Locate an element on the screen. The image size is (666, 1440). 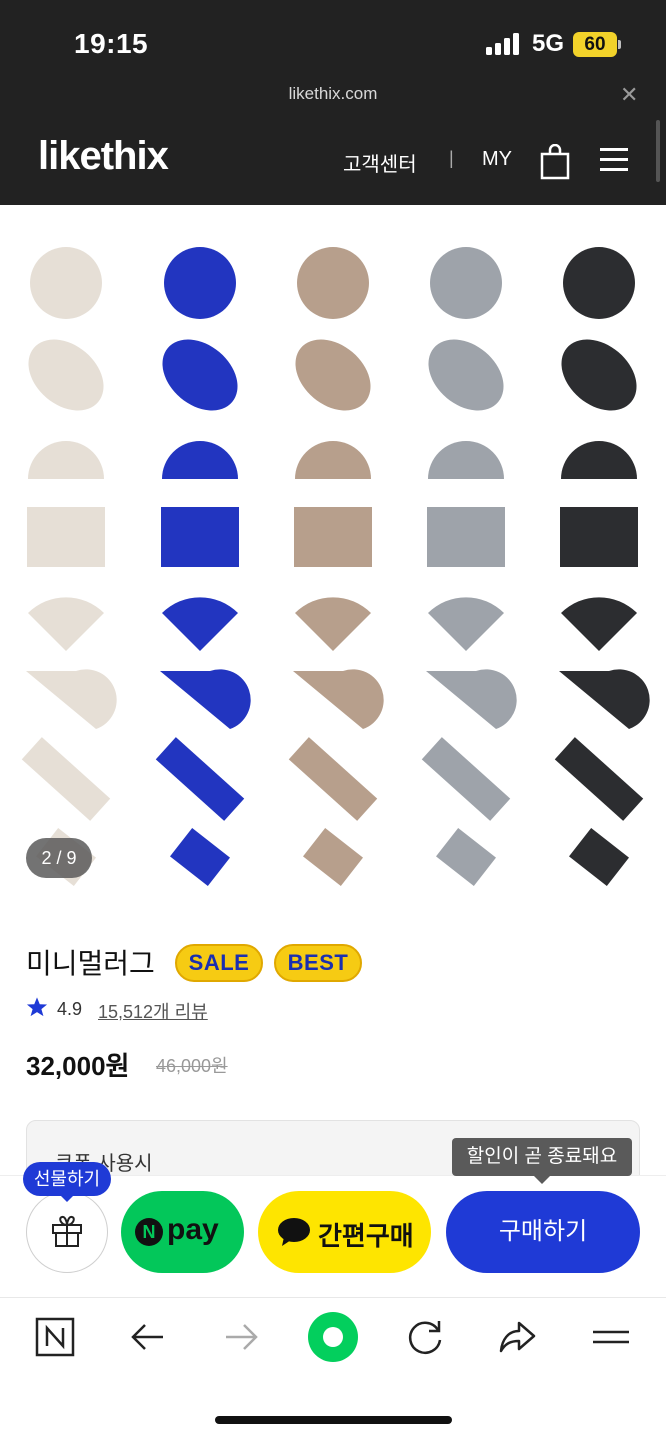
status-bar: 19:15 5G 60 is located at coordinates (333, 40).